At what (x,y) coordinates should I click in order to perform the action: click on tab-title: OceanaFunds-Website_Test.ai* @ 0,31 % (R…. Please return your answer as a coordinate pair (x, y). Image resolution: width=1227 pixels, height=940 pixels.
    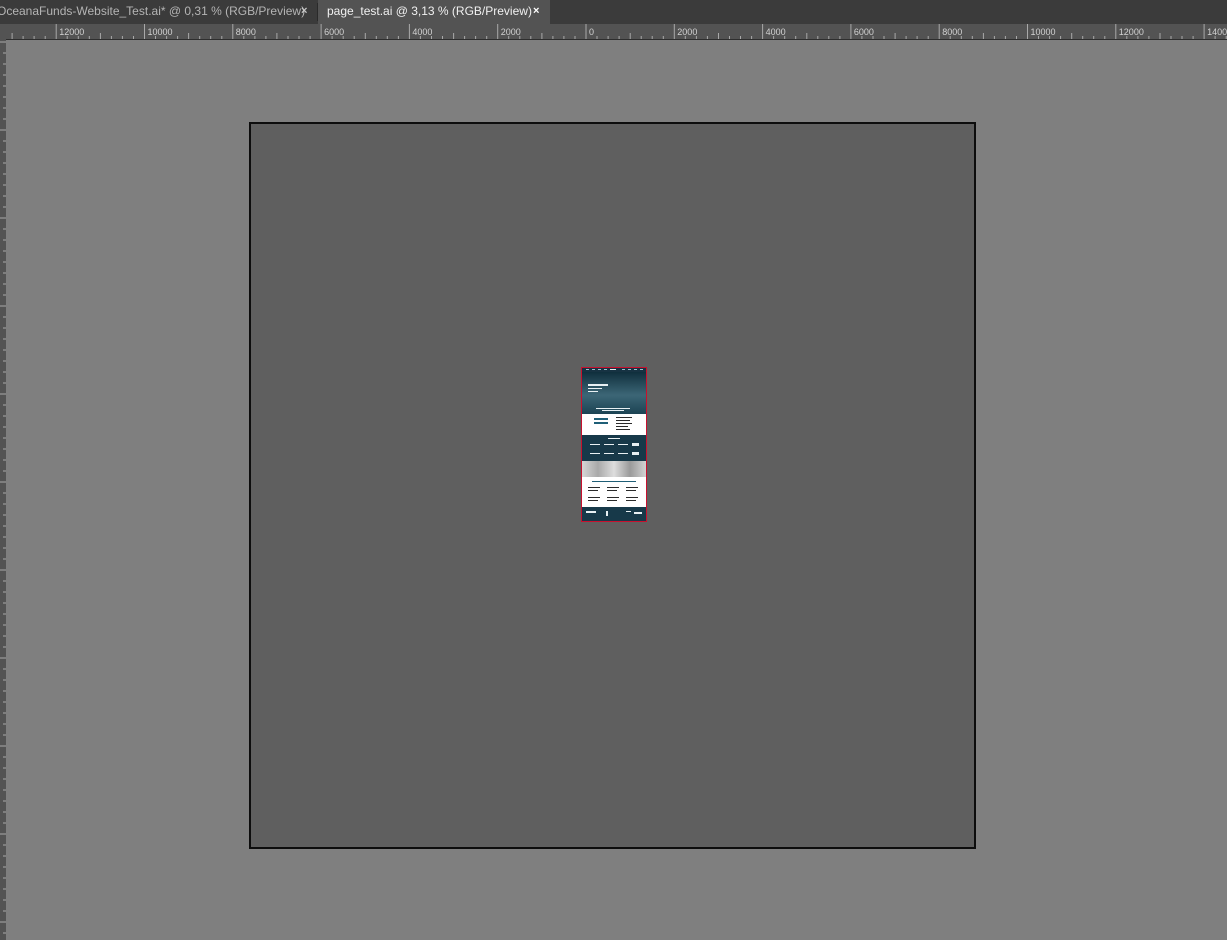
    Looking at the image, I should click on (153, 11).